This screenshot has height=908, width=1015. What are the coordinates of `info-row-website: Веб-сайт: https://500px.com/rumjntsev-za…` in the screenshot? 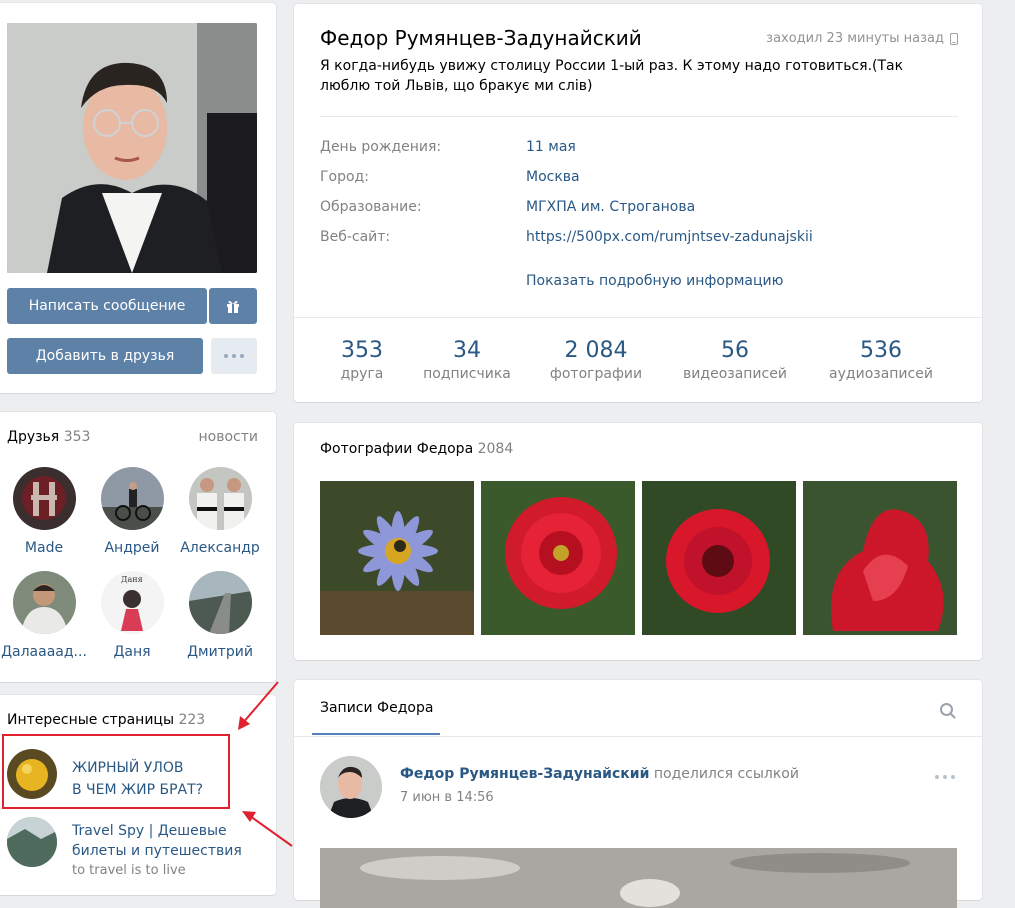 It's located at (566, 237).